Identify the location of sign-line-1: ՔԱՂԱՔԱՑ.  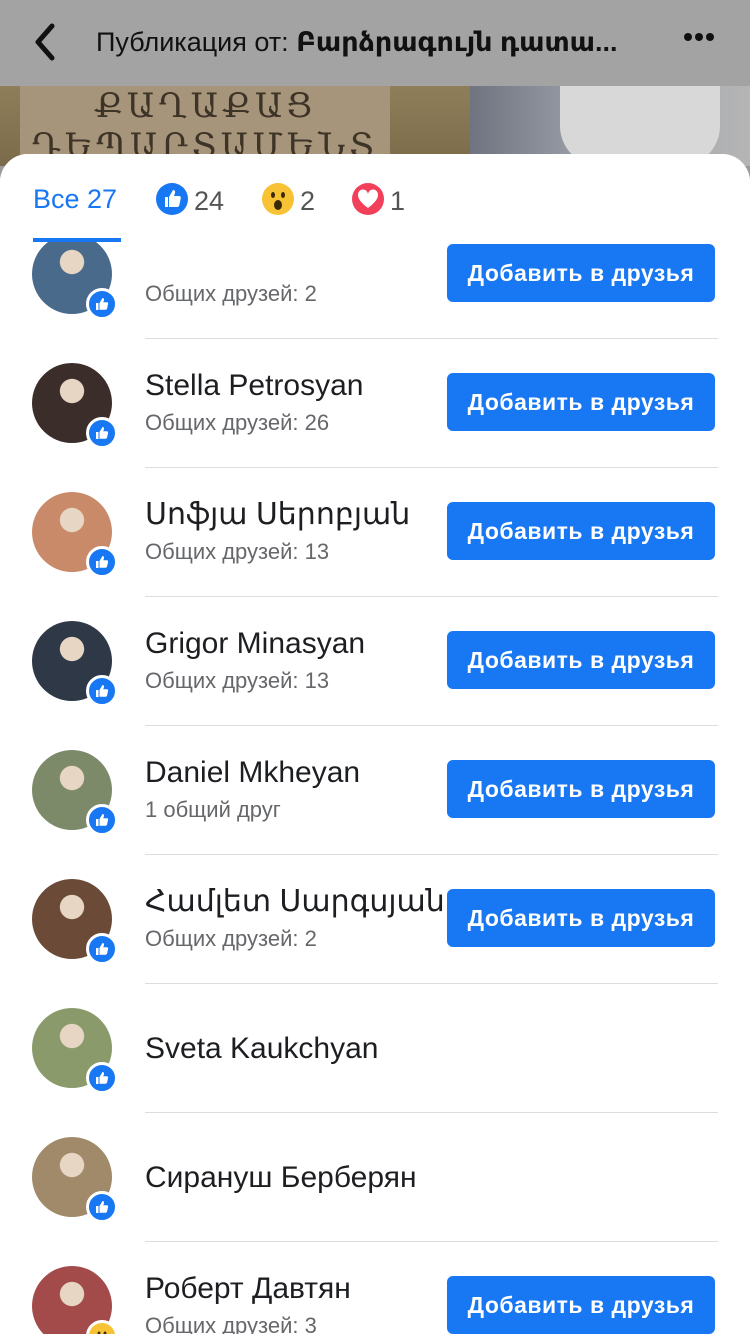
(205, 106).